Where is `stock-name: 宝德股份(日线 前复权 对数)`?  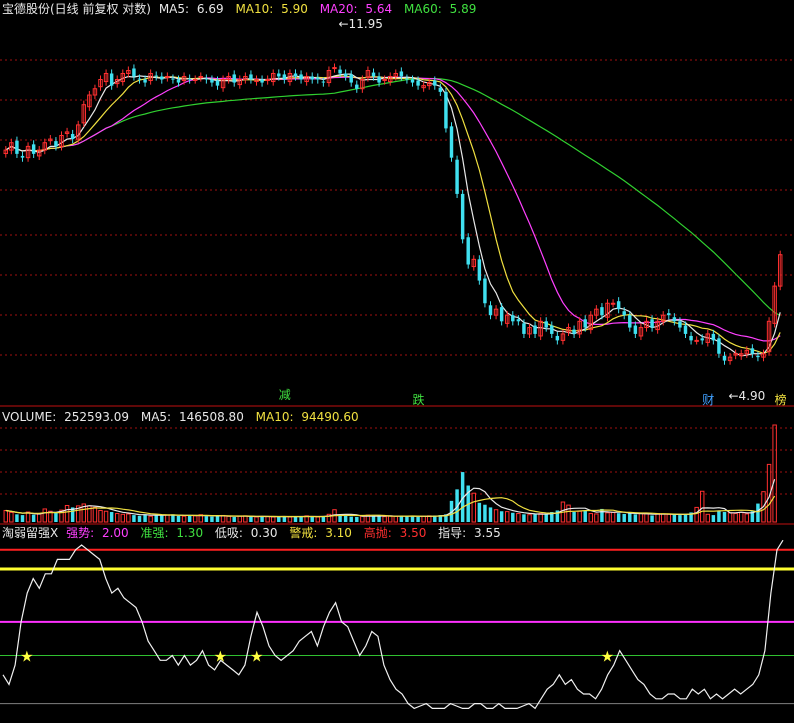
stock-name: 宝德股份(日线 前复权 对数) is located at coordinates (76, 9).